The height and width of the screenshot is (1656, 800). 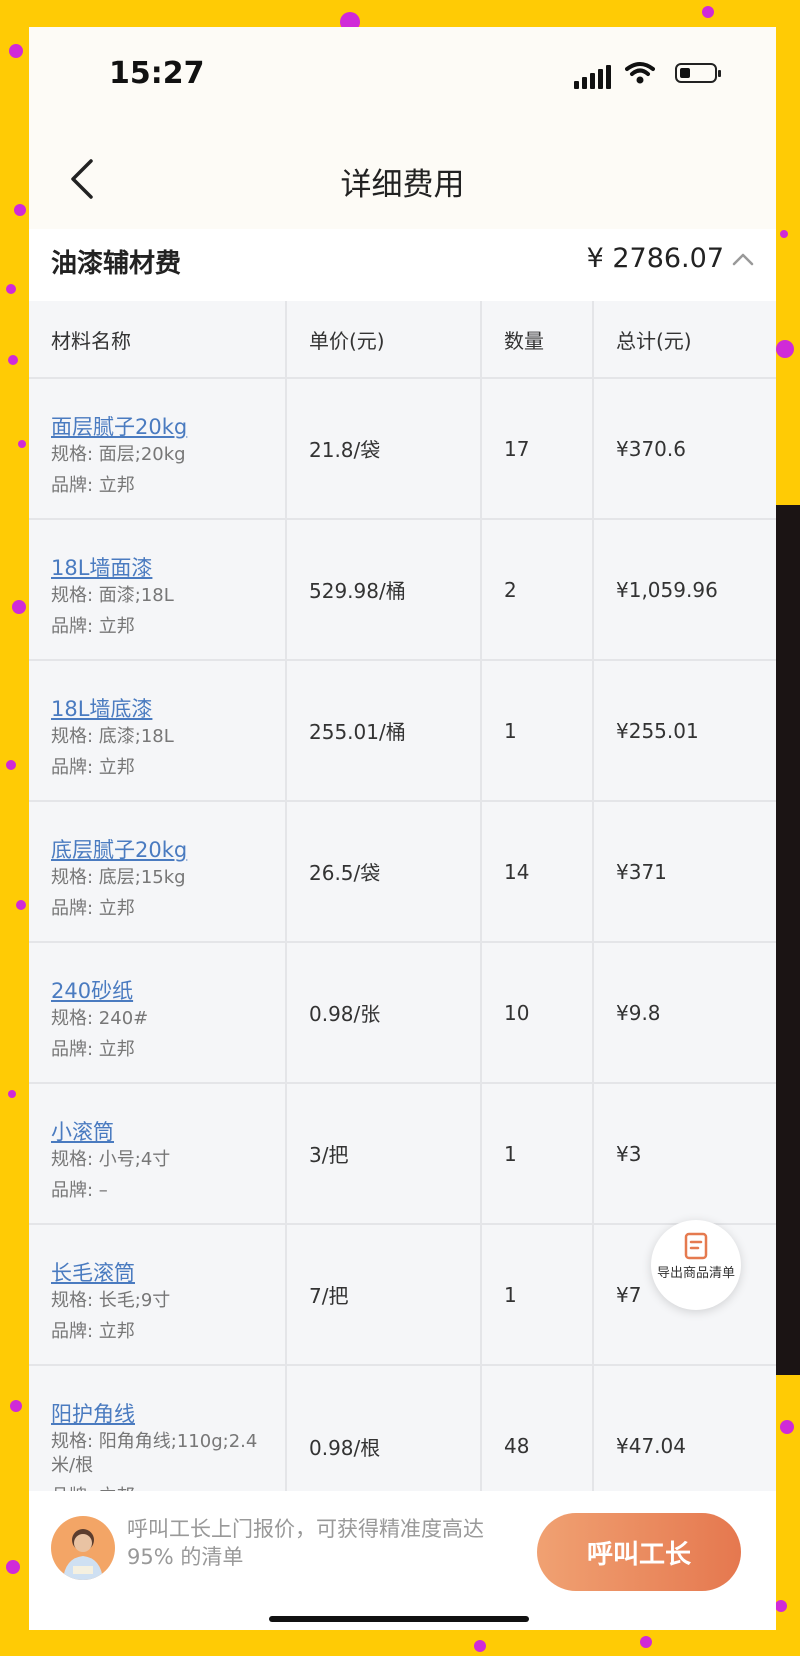 I want to click on unit-price: 0.98/根, so click(x=345, y=1447).